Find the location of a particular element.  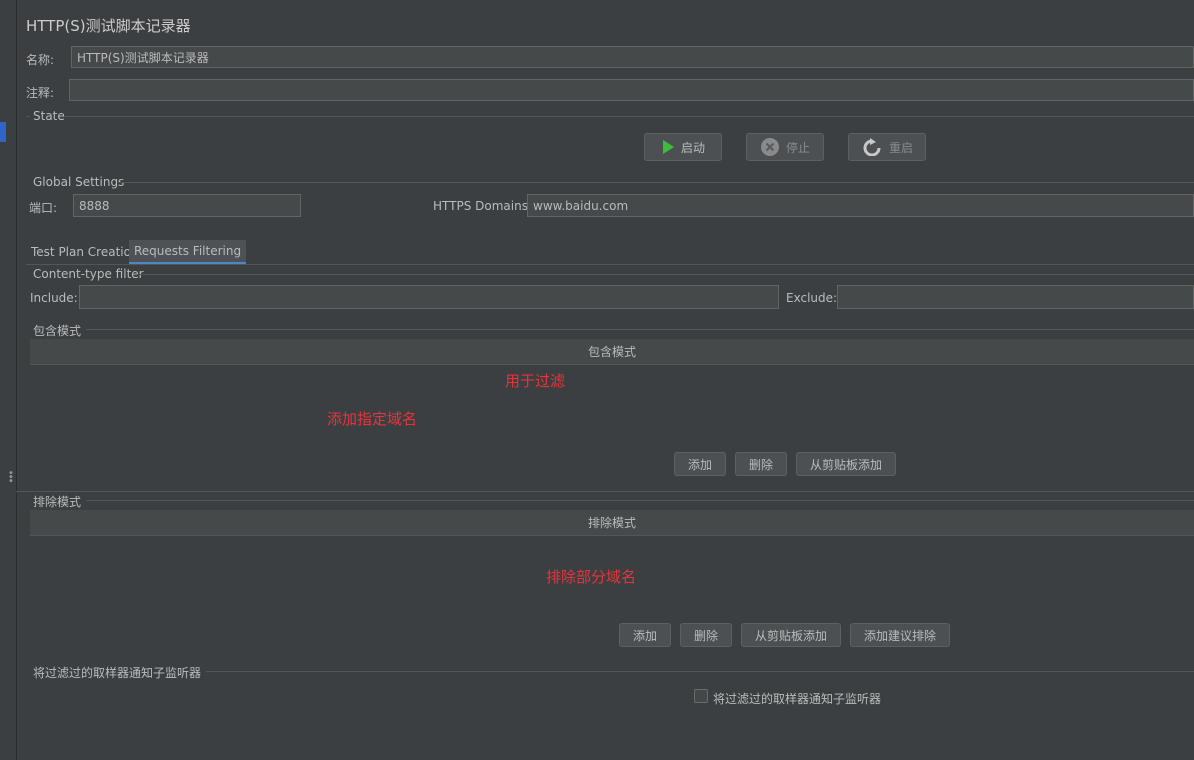

include-add-button: 添加 is located at coordinates (700, 464).